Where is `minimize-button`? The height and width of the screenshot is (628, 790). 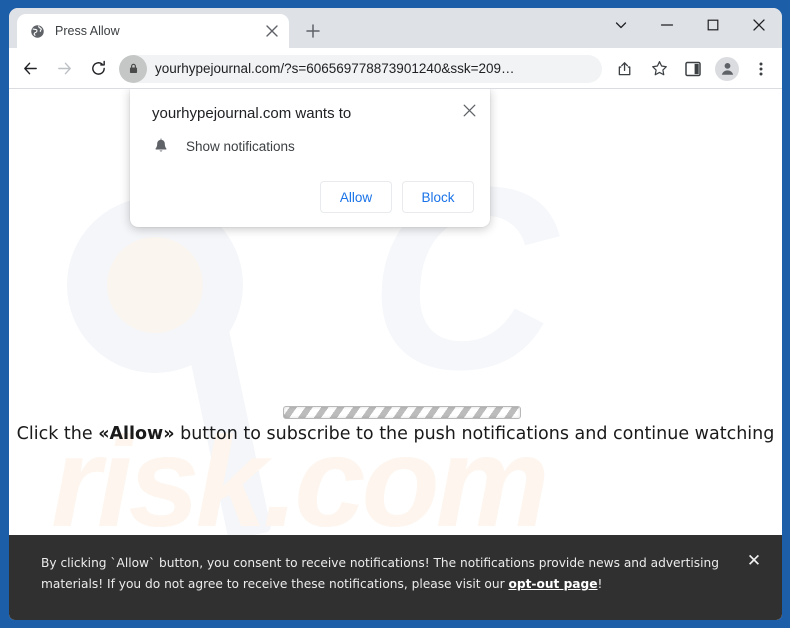
minimize-button is located at coordinates (667, 25).